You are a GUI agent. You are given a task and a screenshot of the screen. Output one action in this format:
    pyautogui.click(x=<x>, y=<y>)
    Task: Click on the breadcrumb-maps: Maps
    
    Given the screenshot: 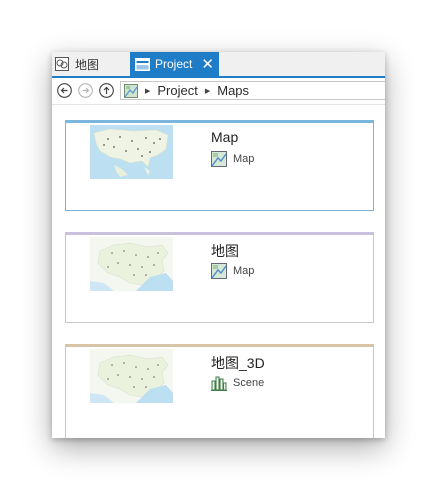 What is the action you would take?
    pyautogui.click(x=233, y=90)
    